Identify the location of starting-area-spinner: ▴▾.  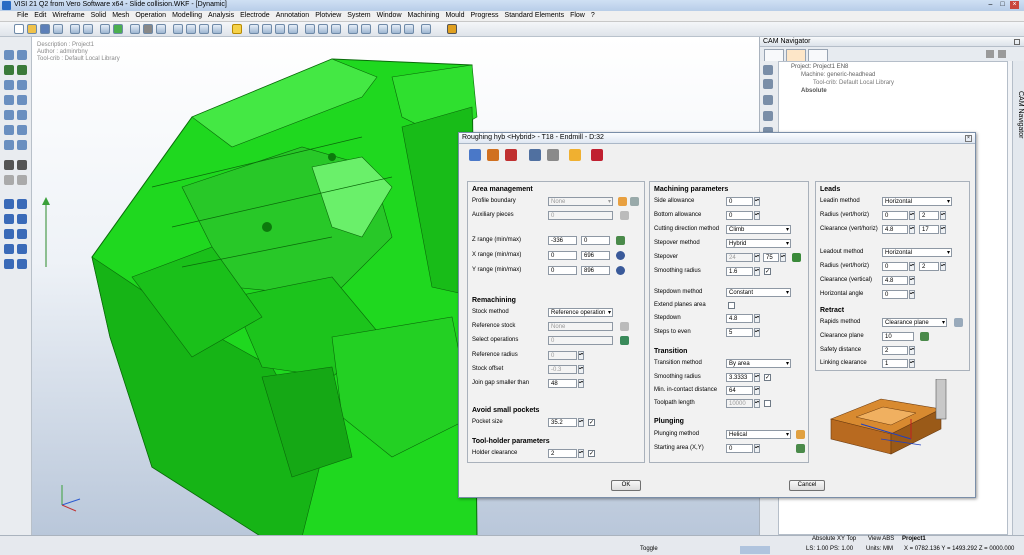
(757, 448).